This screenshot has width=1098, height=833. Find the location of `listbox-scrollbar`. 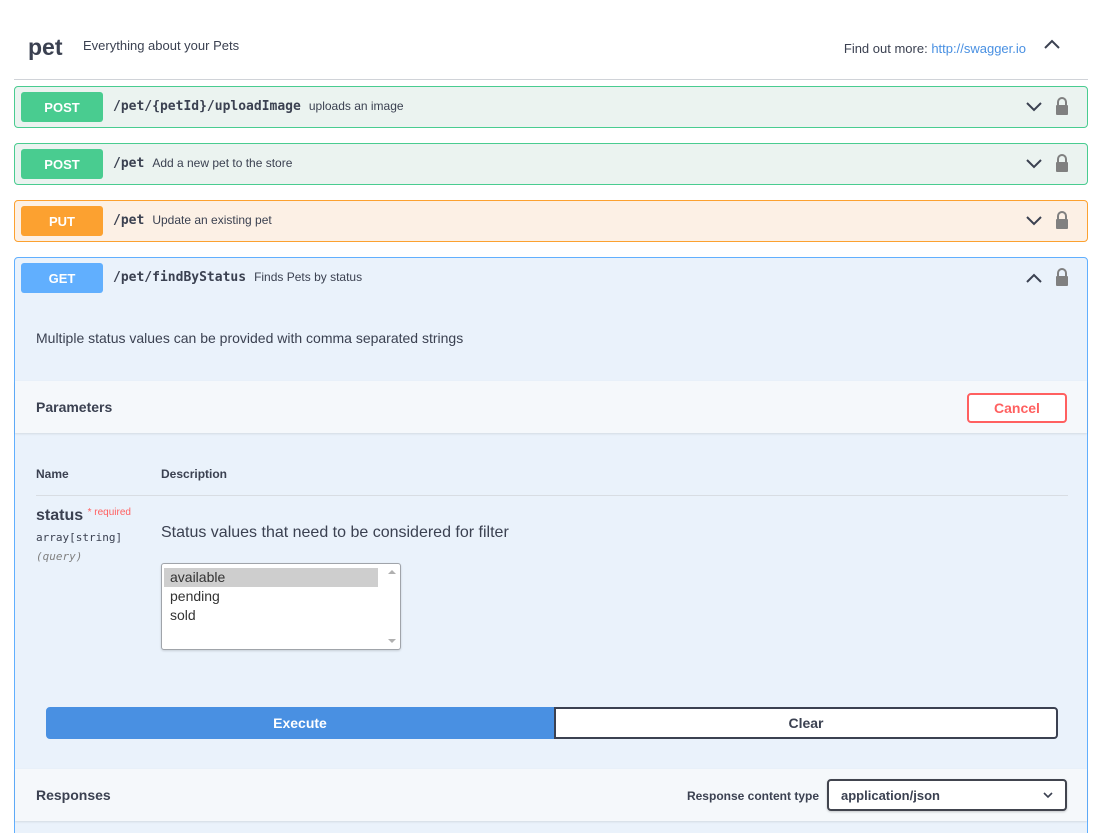

listbox-scrollbar is located at coordinates (392, 606).